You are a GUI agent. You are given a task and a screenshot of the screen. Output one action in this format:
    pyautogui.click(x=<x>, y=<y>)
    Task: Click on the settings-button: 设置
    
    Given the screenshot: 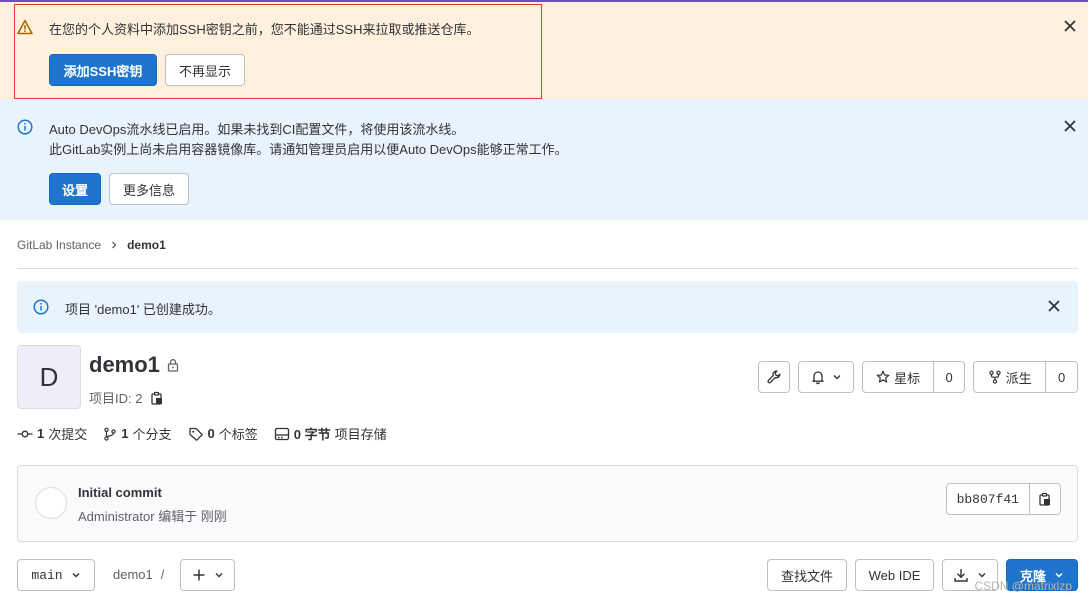 What is the action you would take?
    pyautogui.click(x=75, y=189)
    